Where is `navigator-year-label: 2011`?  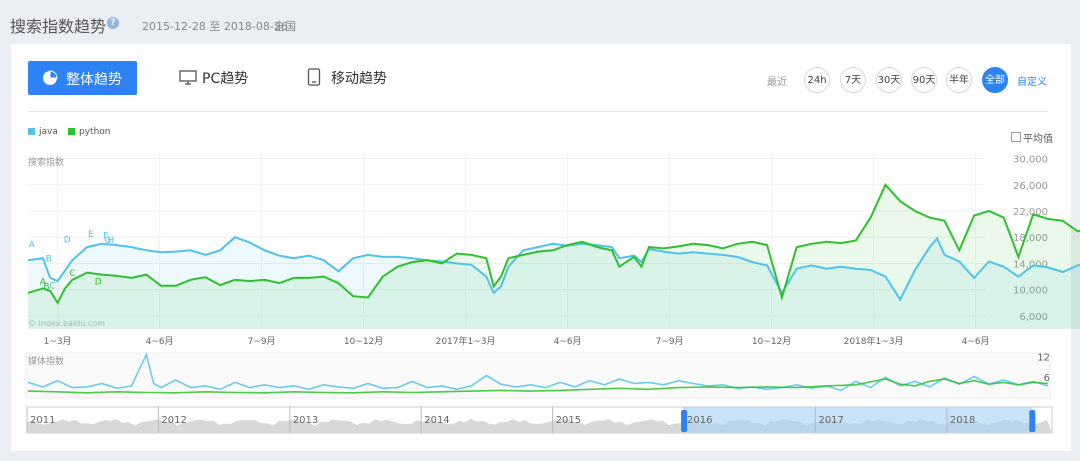 navigator-year-label: 2011 is located at coordinates (42, 420).